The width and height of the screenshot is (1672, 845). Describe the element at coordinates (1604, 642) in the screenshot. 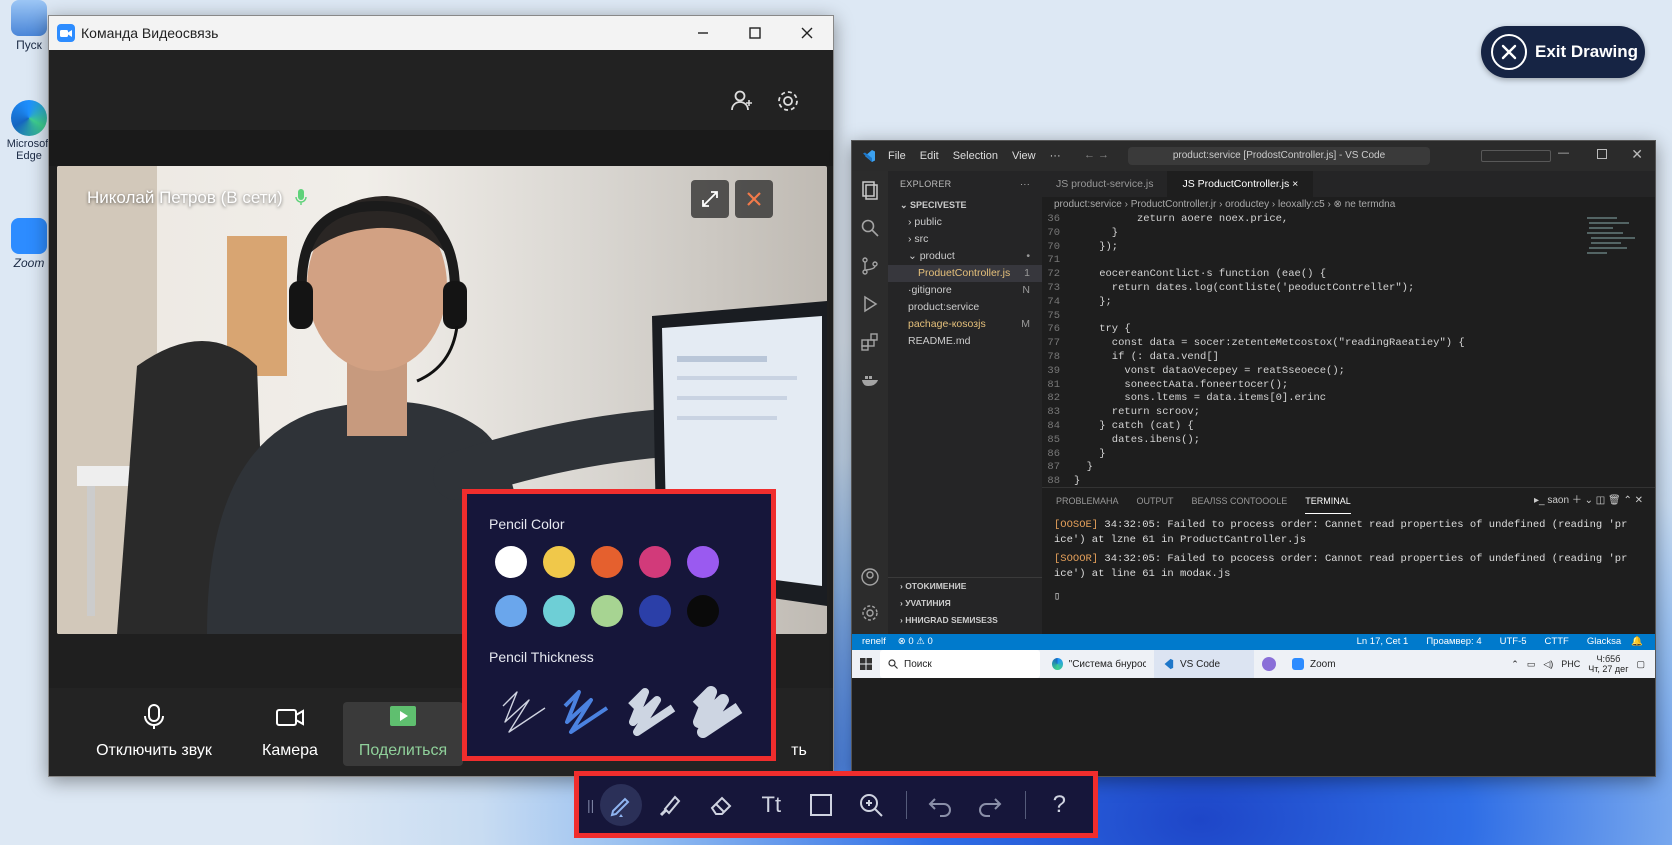

I see `status-language: Glacksa` at that location.